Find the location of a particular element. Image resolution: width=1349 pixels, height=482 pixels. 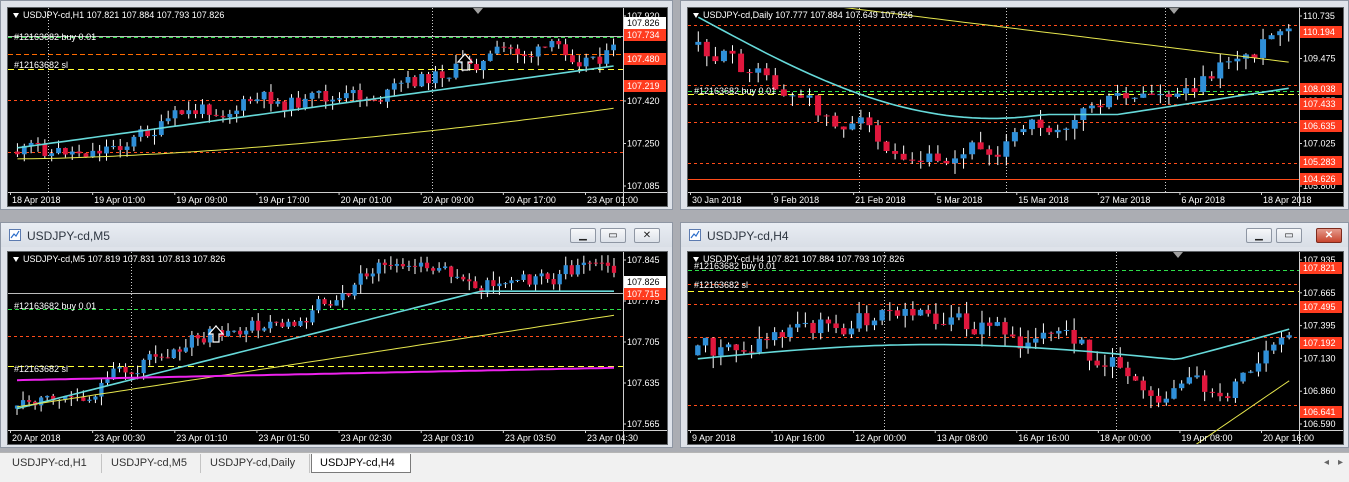

tab-usdjpy-h1: USDJPY-cd,H1 is located at coordinates (53, 463).